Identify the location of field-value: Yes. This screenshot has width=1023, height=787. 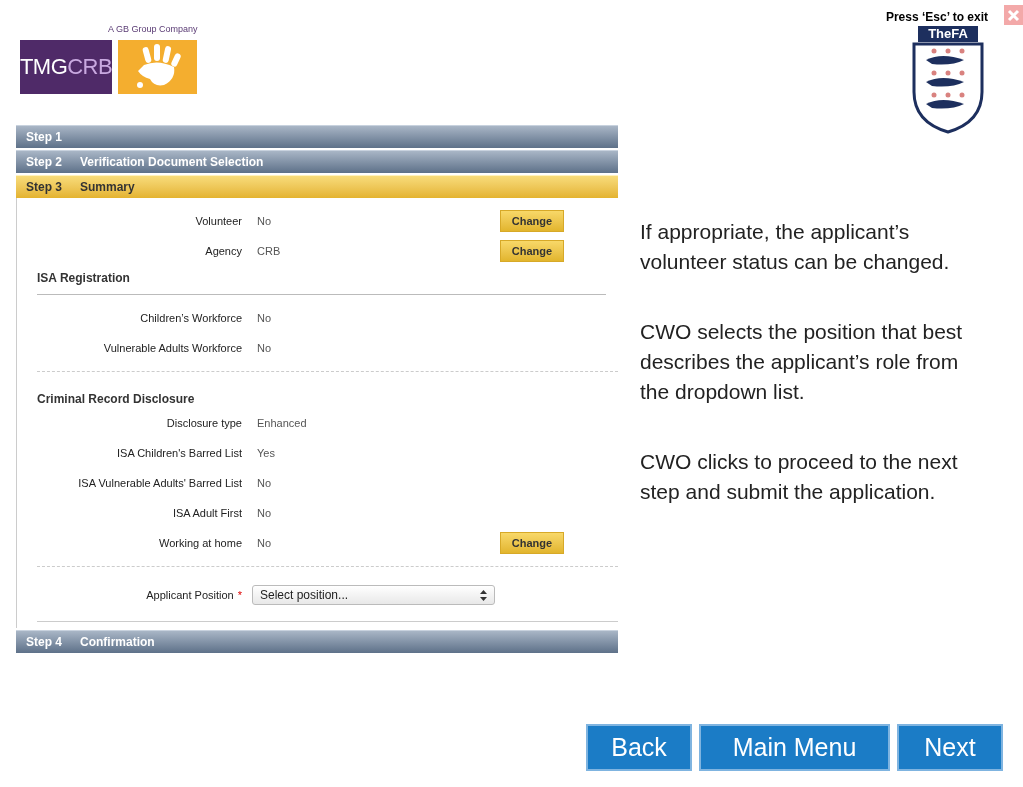
(266, 453).